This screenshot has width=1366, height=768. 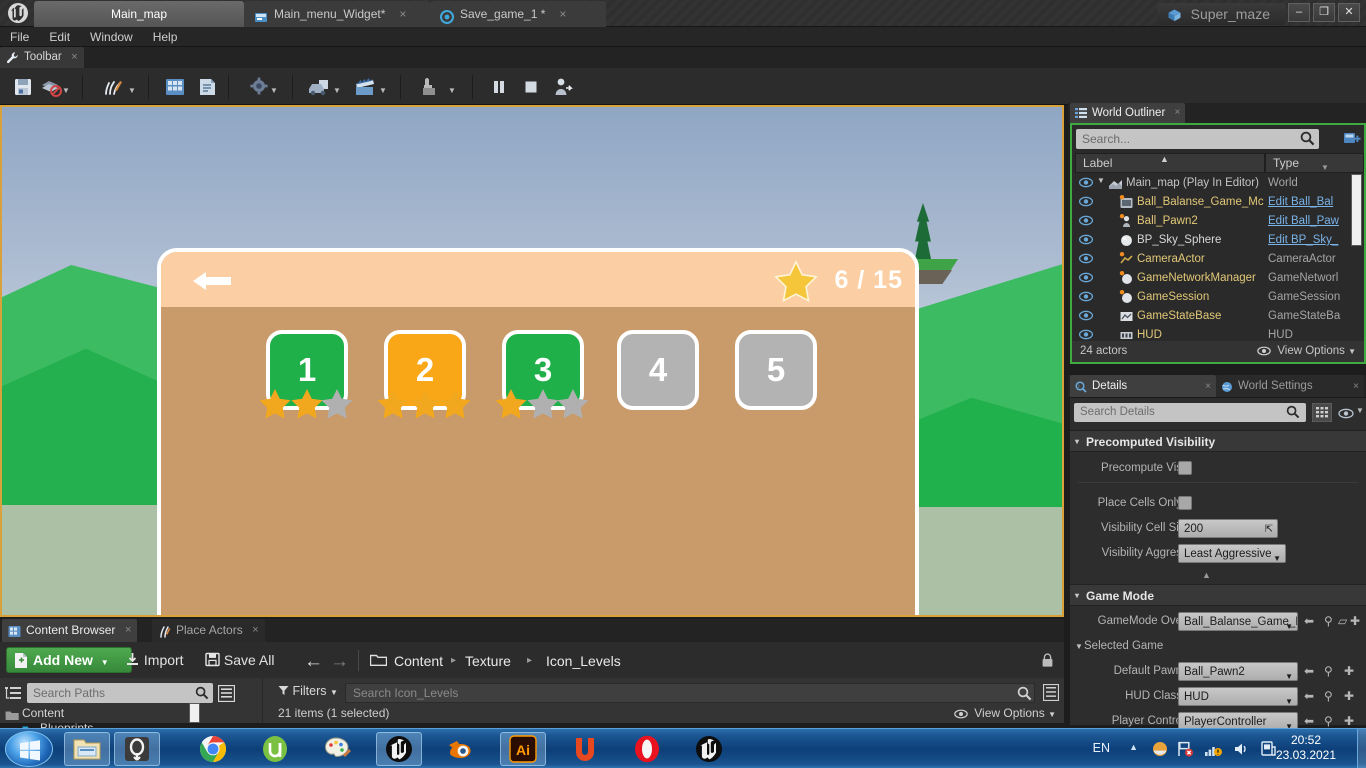 I want to click on outliner-row-hud: HUD HUD, so click(x=1219, y=333).